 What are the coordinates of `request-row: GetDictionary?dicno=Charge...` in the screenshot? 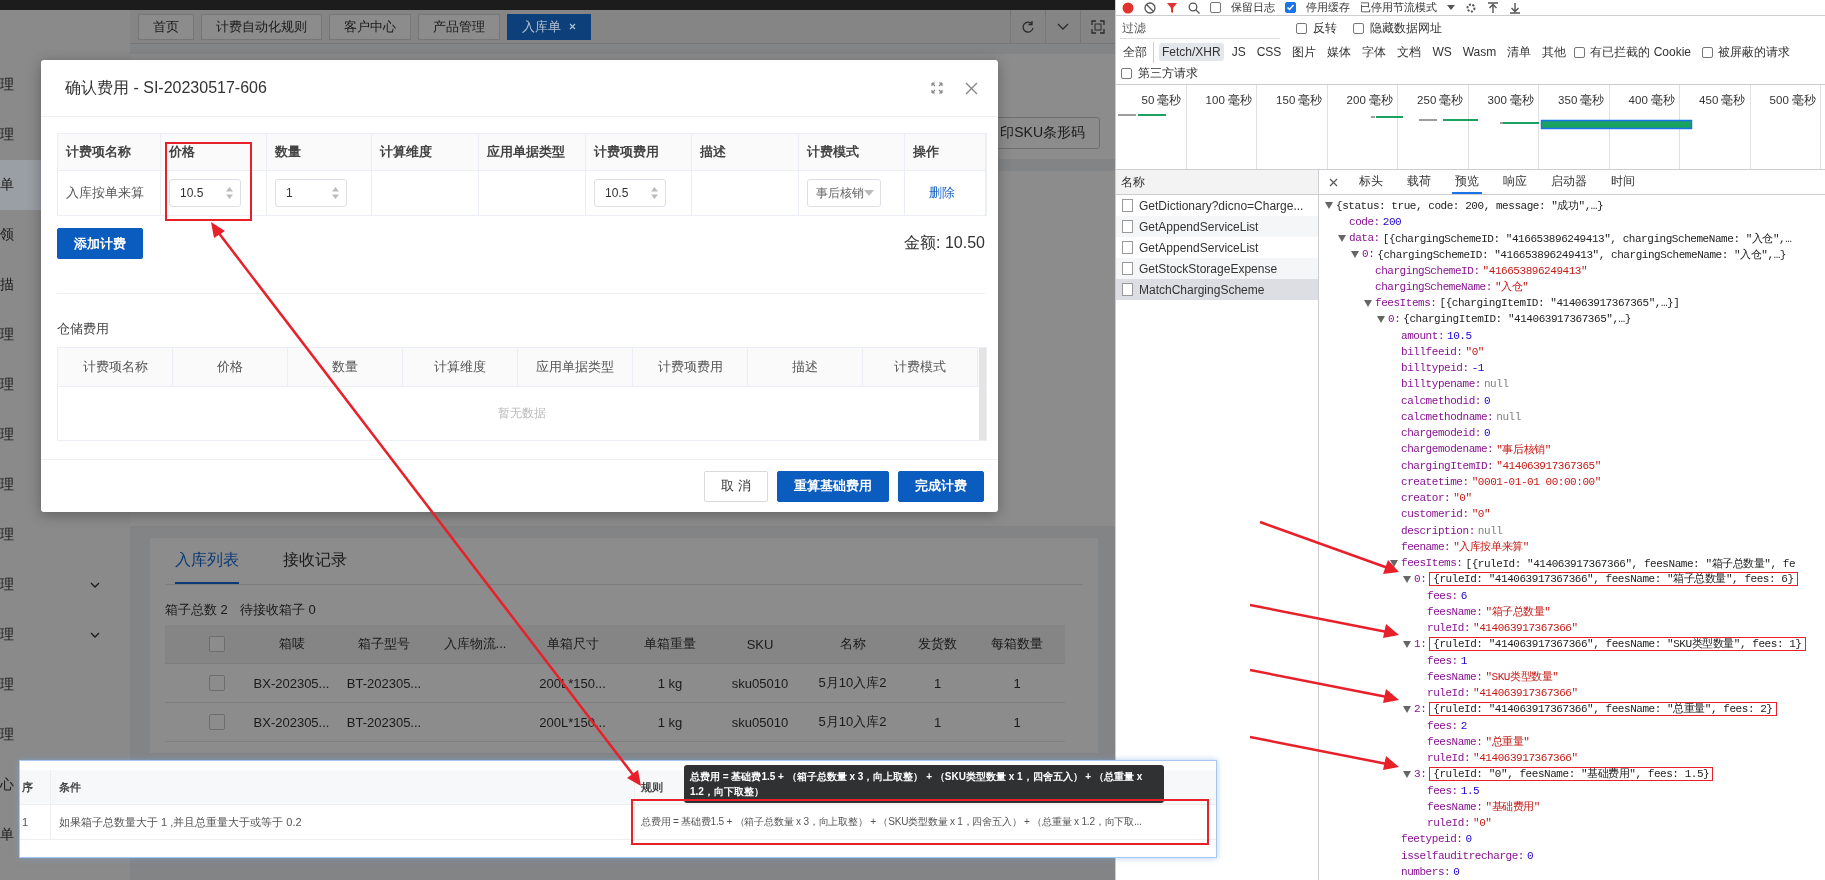 It's located at (1217, 206).